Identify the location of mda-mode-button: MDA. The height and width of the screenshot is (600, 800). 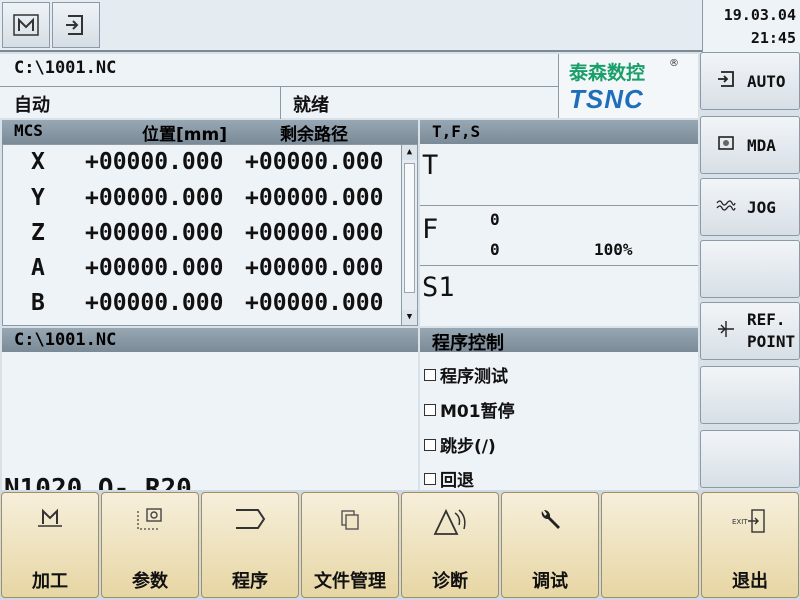
(750, 145).